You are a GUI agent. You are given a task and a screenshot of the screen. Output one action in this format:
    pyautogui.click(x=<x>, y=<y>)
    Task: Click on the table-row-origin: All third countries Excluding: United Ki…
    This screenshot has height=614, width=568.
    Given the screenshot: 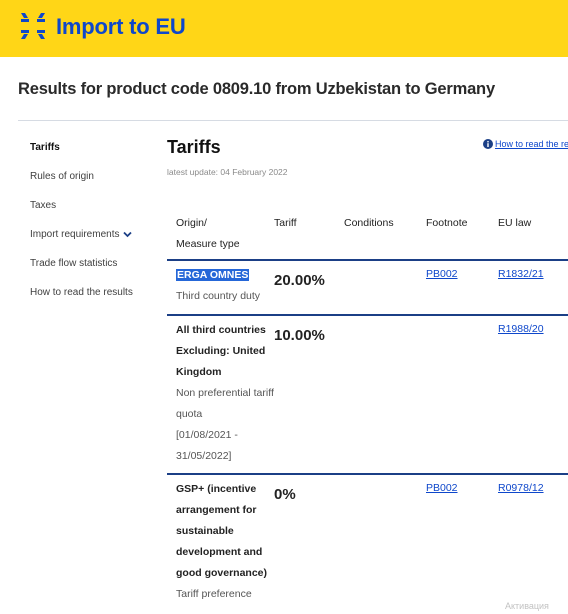 What is the action you would take?
    pyautogui.click(x=226, y=393)
    